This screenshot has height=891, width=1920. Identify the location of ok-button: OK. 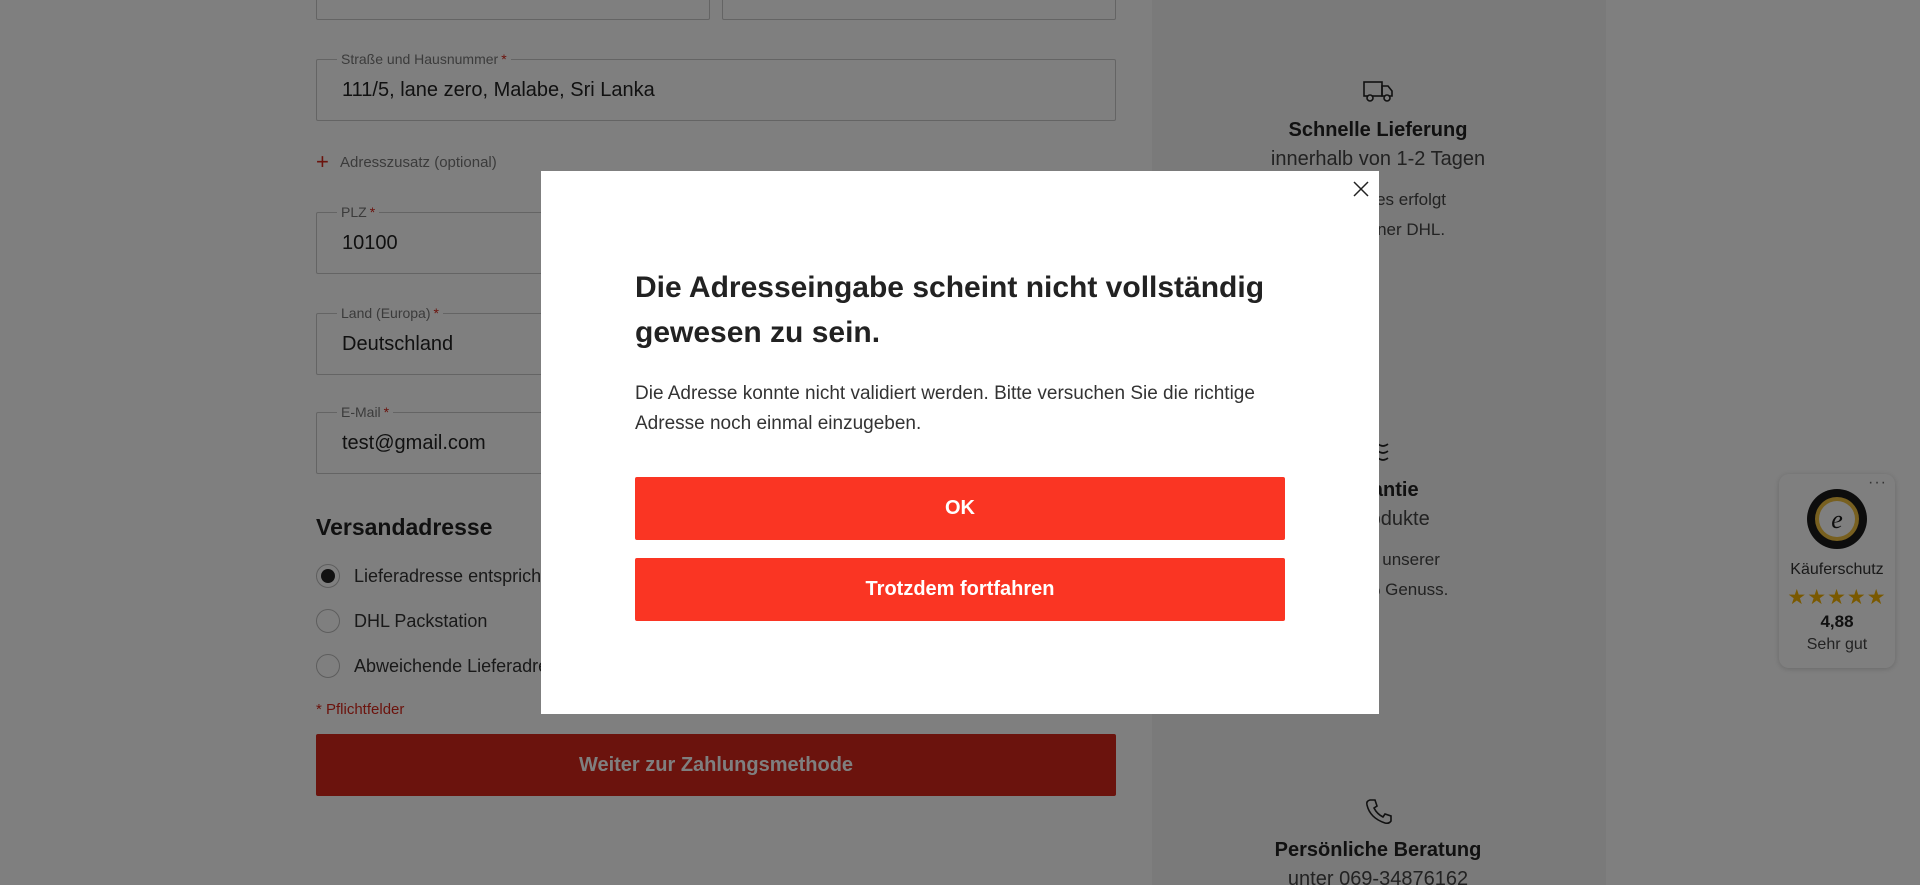
(960, 508).